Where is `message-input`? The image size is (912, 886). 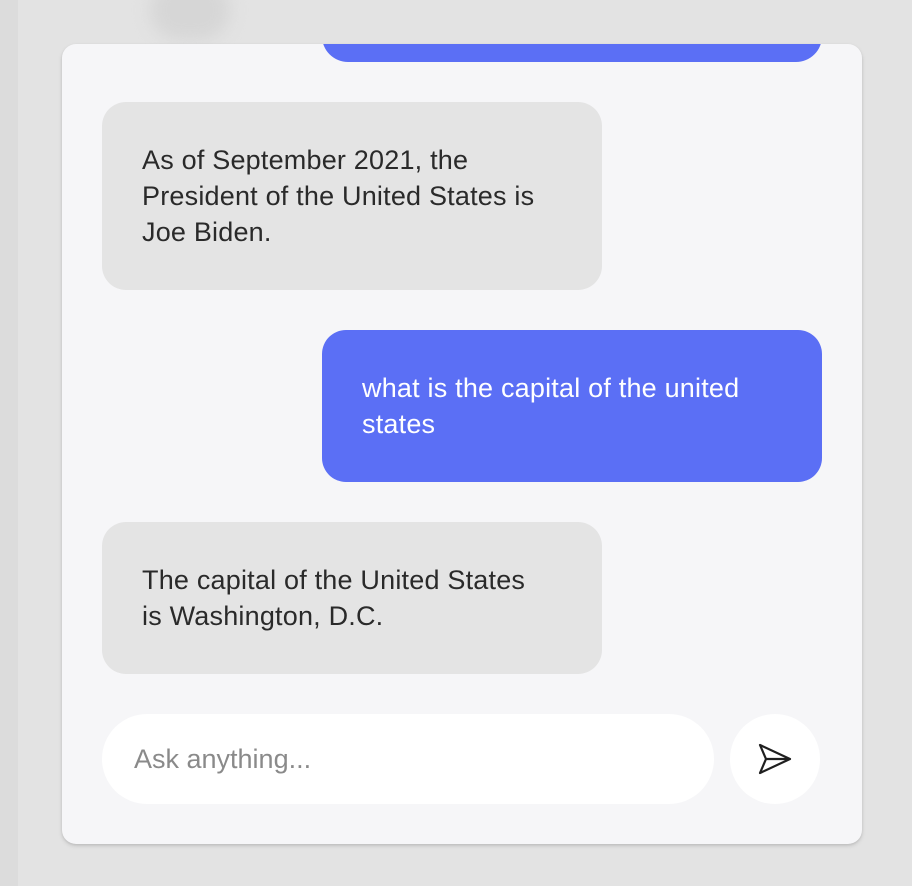 message-input is located at coordinates (408, 759).